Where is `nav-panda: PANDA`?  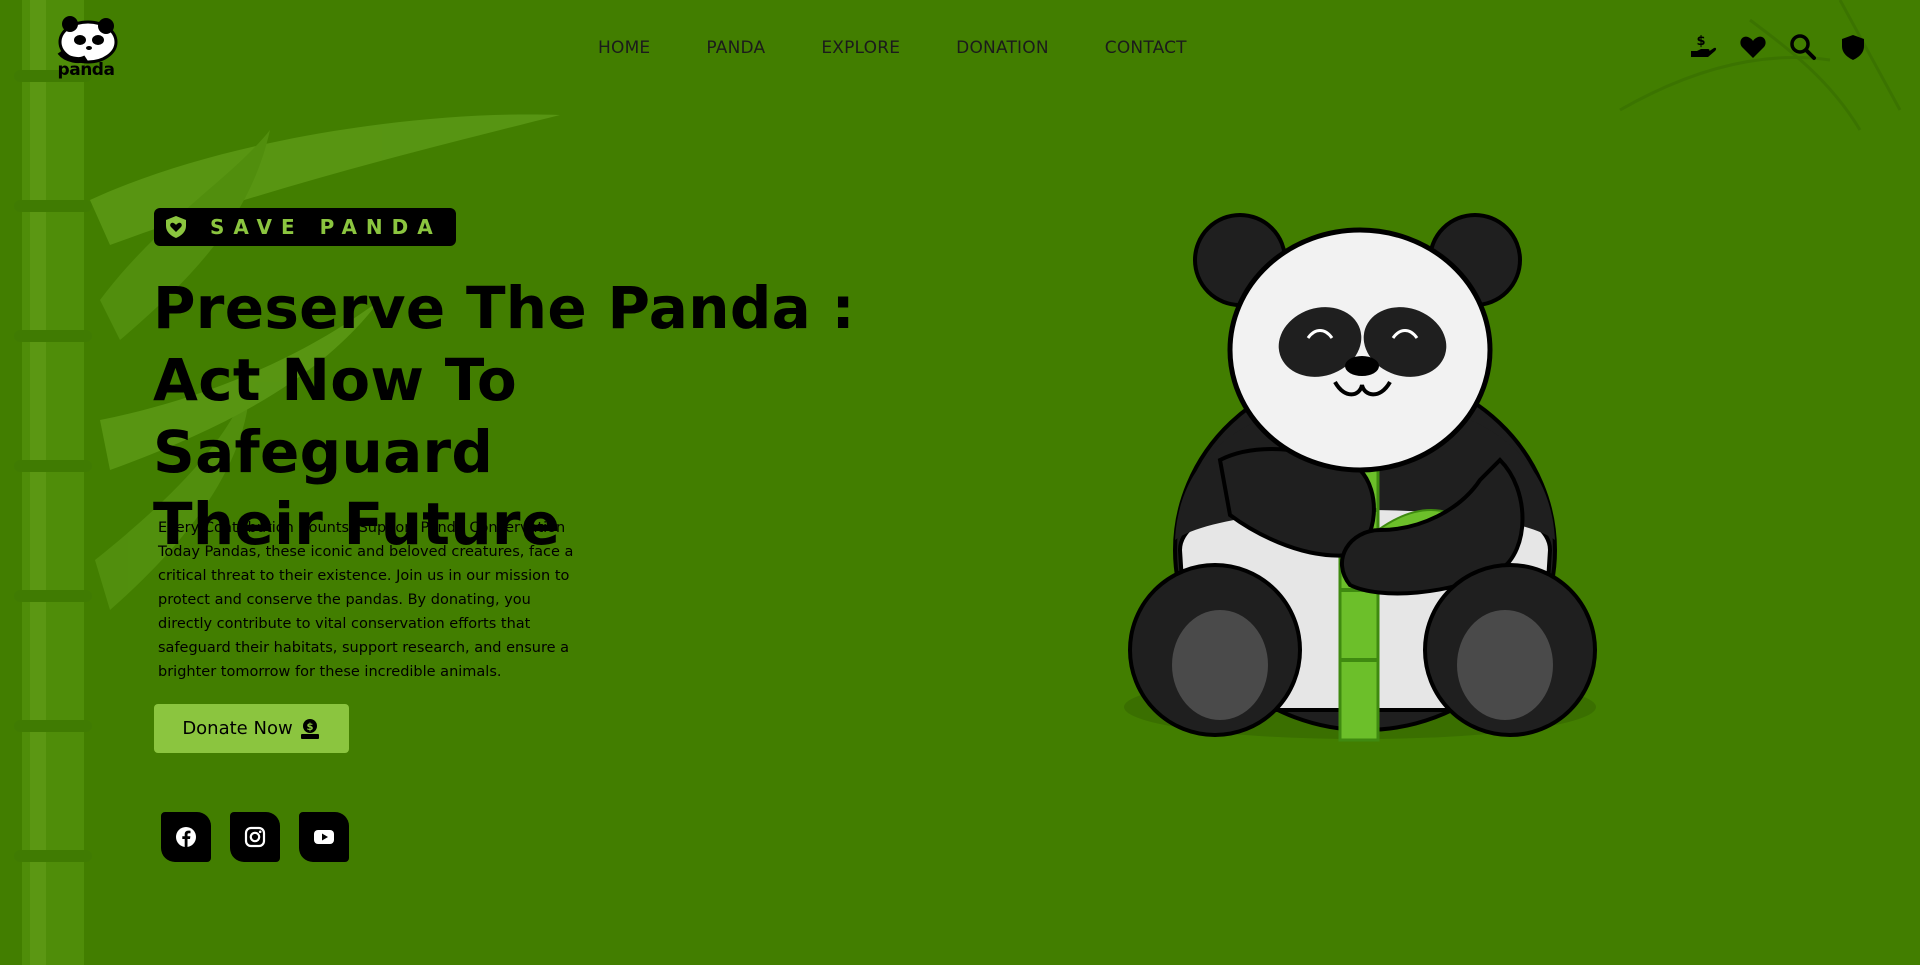
nav-panda: PANDA is located at coordinates (735, 48).